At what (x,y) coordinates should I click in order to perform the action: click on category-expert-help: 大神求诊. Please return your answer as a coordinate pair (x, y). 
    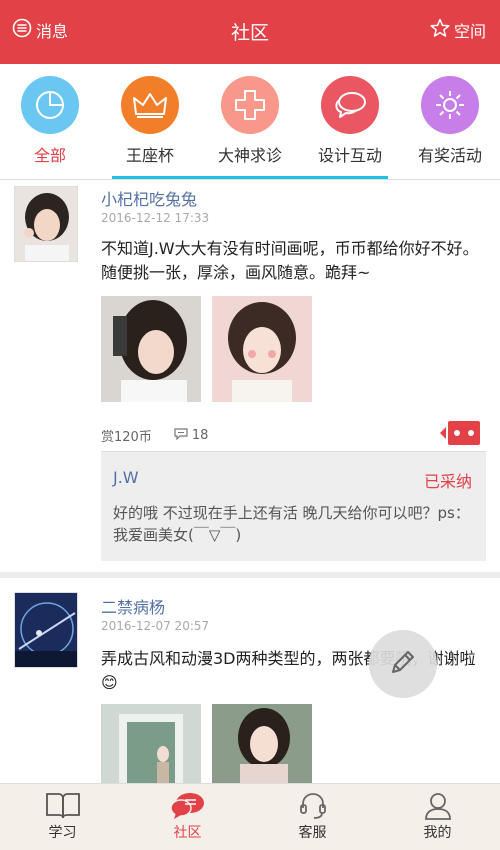
    Looking at the image, I should click on (250, 121).